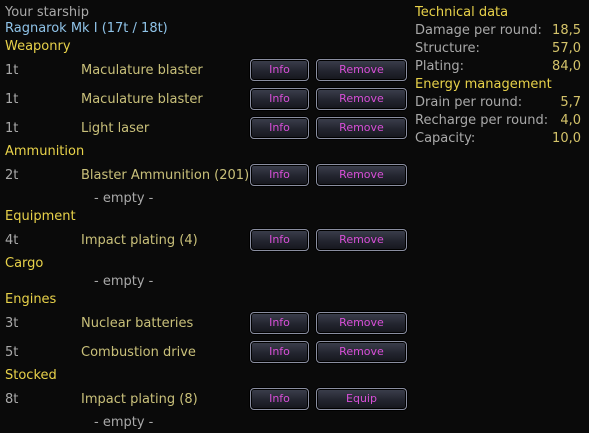 This screenshot has width=589, height=433. I want to click on stat-value: 57,0, so click(566, 48).